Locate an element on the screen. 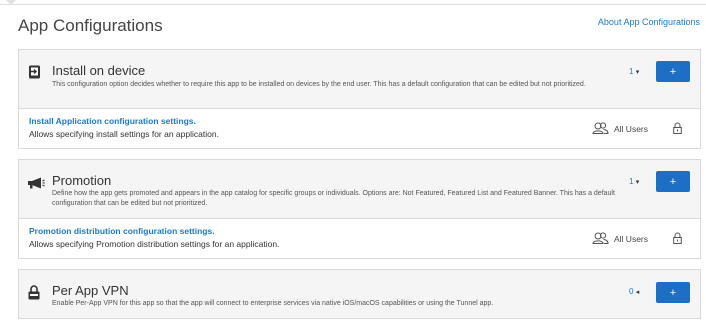 The image size is (706, 325). caret-icon is located at coordinates (11, 2).